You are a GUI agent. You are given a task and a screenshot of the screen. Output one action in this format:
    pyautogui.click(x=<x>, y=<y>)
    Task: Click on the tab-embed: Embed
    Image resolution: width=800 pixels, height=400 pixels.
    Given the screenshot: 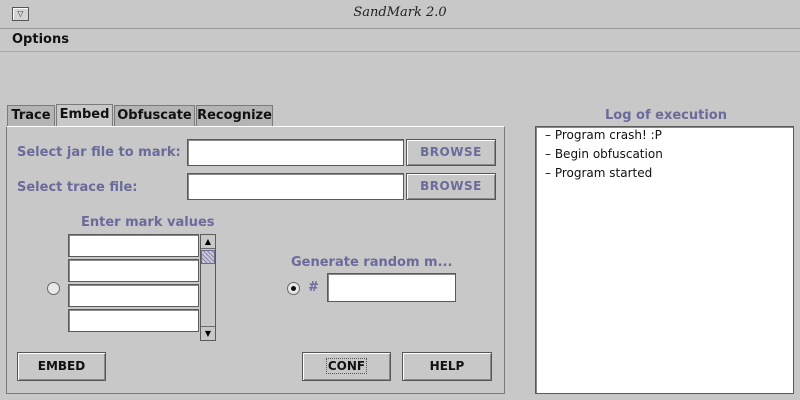 What is the action you would take?
    pyautogui.click(x=84, y=115)
    